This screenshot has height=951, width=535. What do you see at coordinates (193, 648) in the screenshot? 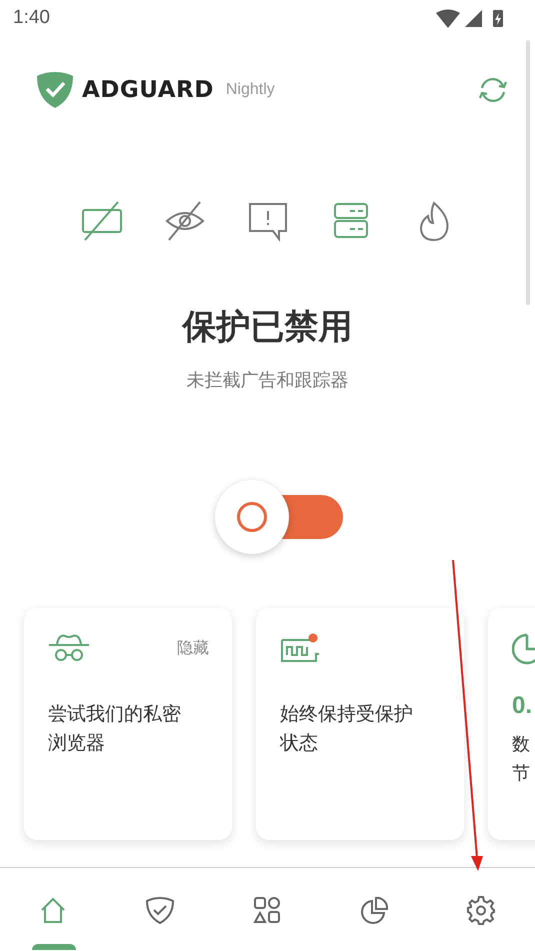
I see `hide-button: 隐藏` at bounding box center [193, 648].